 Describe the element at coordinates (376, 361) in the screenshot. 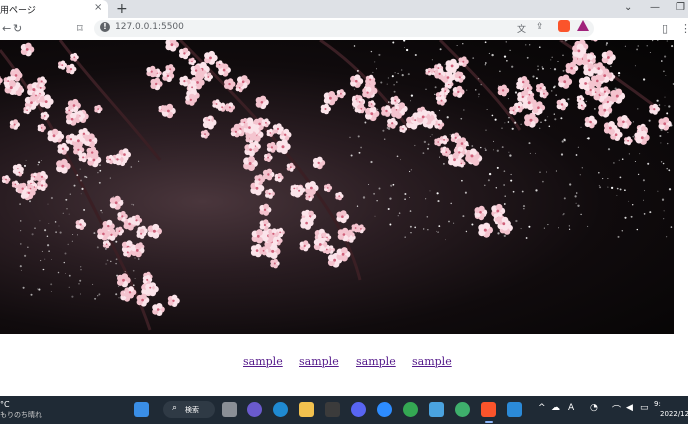

I see `sample-link-3: sample` at that location.